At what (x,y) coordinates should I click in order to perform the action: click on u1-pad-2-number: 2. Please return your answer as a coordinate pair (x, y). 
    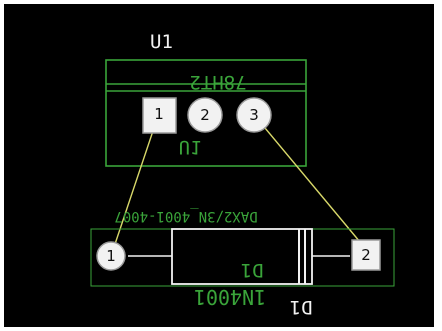
    Looking at the image, I should click on (205, 115).